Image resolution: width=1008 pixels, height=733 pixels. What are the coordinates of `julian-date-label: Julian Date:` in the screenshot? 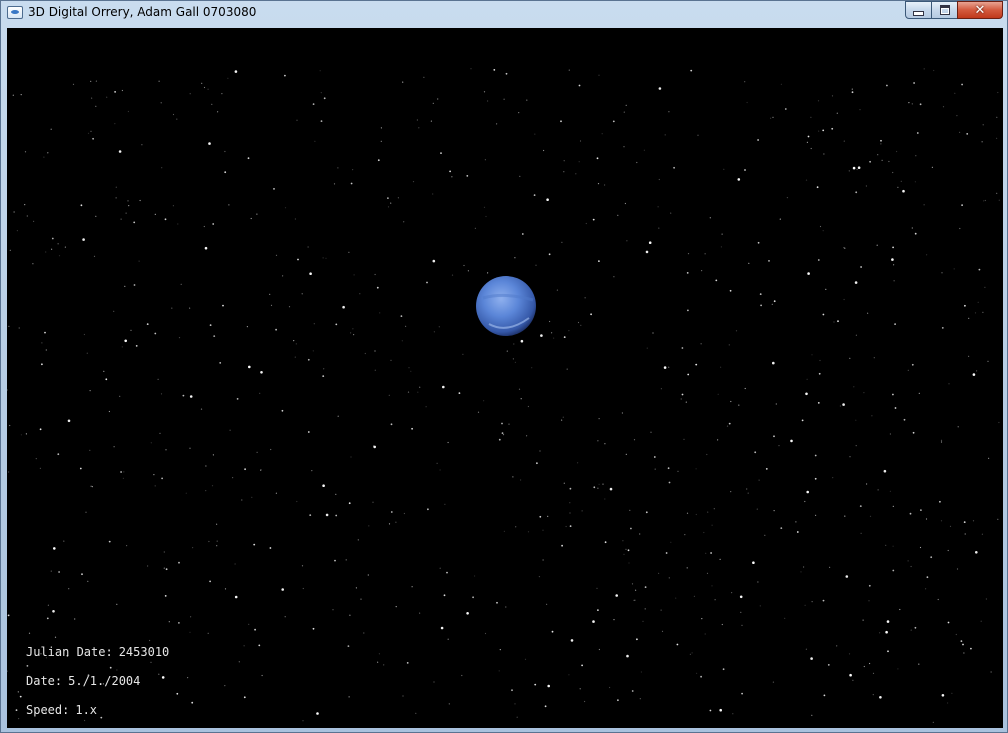 It's located at (69, 652).